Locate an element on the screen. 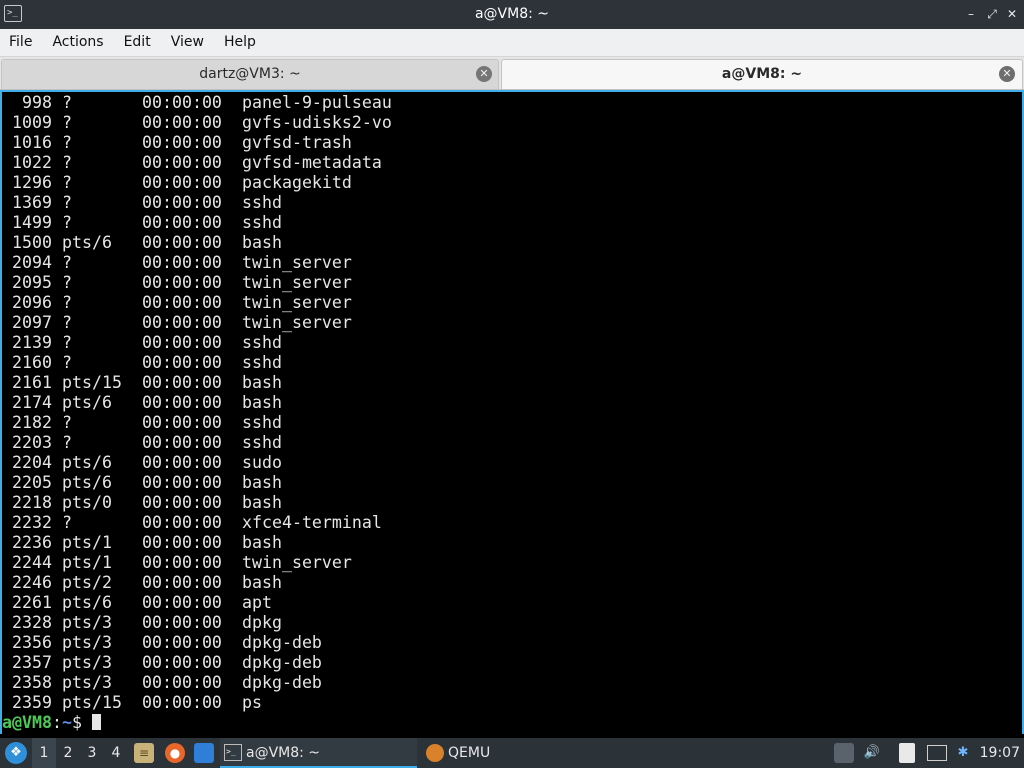 This screenshot has width=1024, height=768. process-pid: 2205 is located at coordinates (32, 482).